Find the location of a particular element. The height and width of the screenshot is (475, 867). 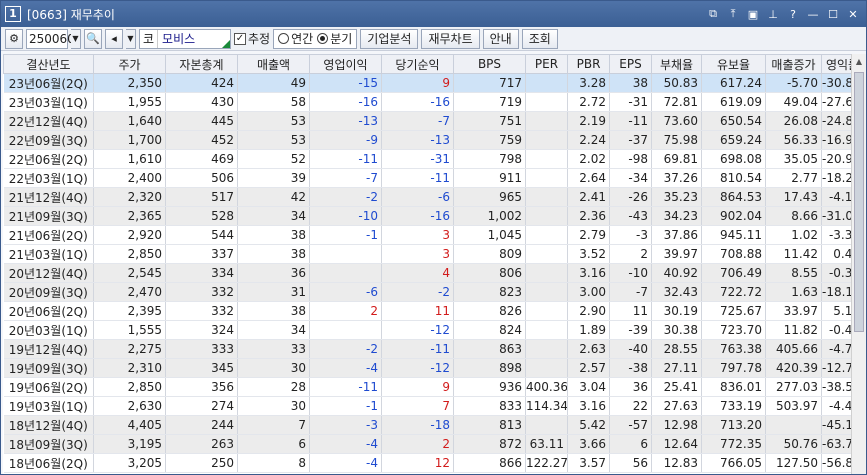

minimize-icon: — is located at coordinates (813, 14).